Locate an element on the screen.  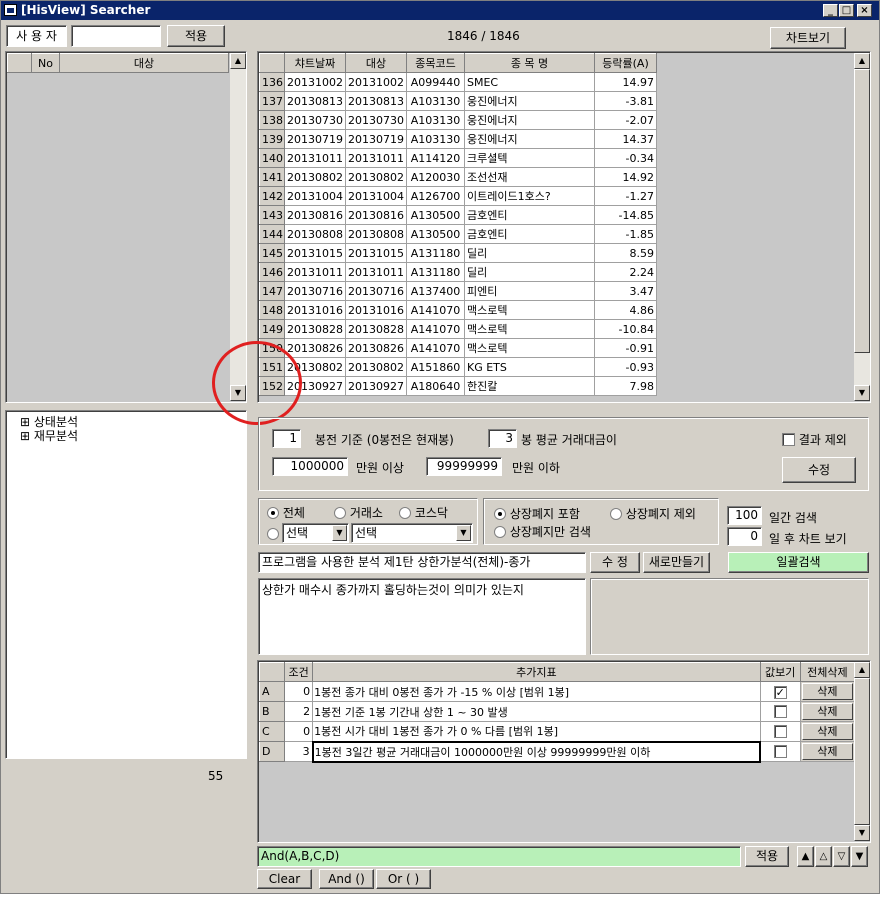
value-view-checkbox is located at coordinates (780, 711).